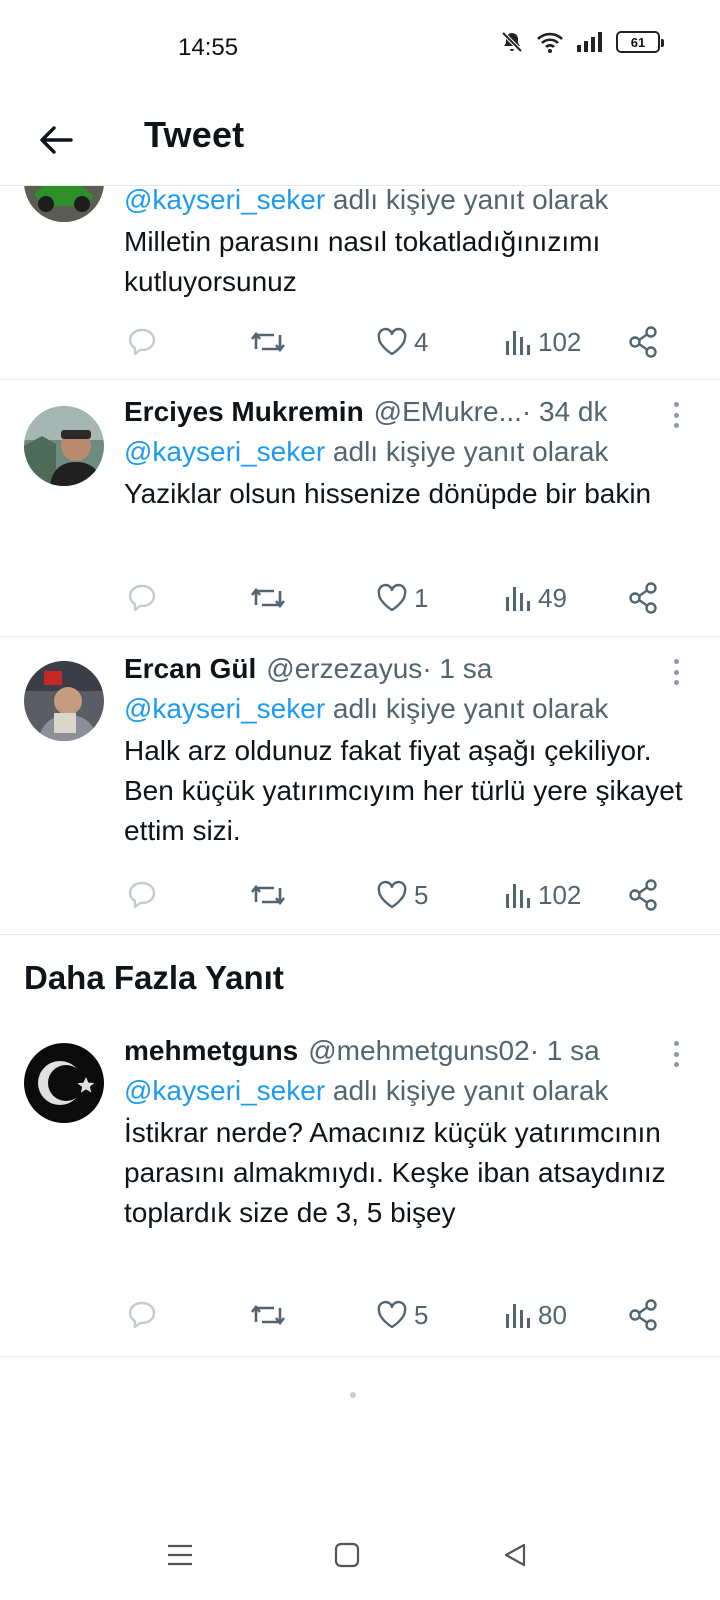 The height and width of the screenshot is (1600, 720). I want to click on display-name: mehmetguns, so click(211, 1051).